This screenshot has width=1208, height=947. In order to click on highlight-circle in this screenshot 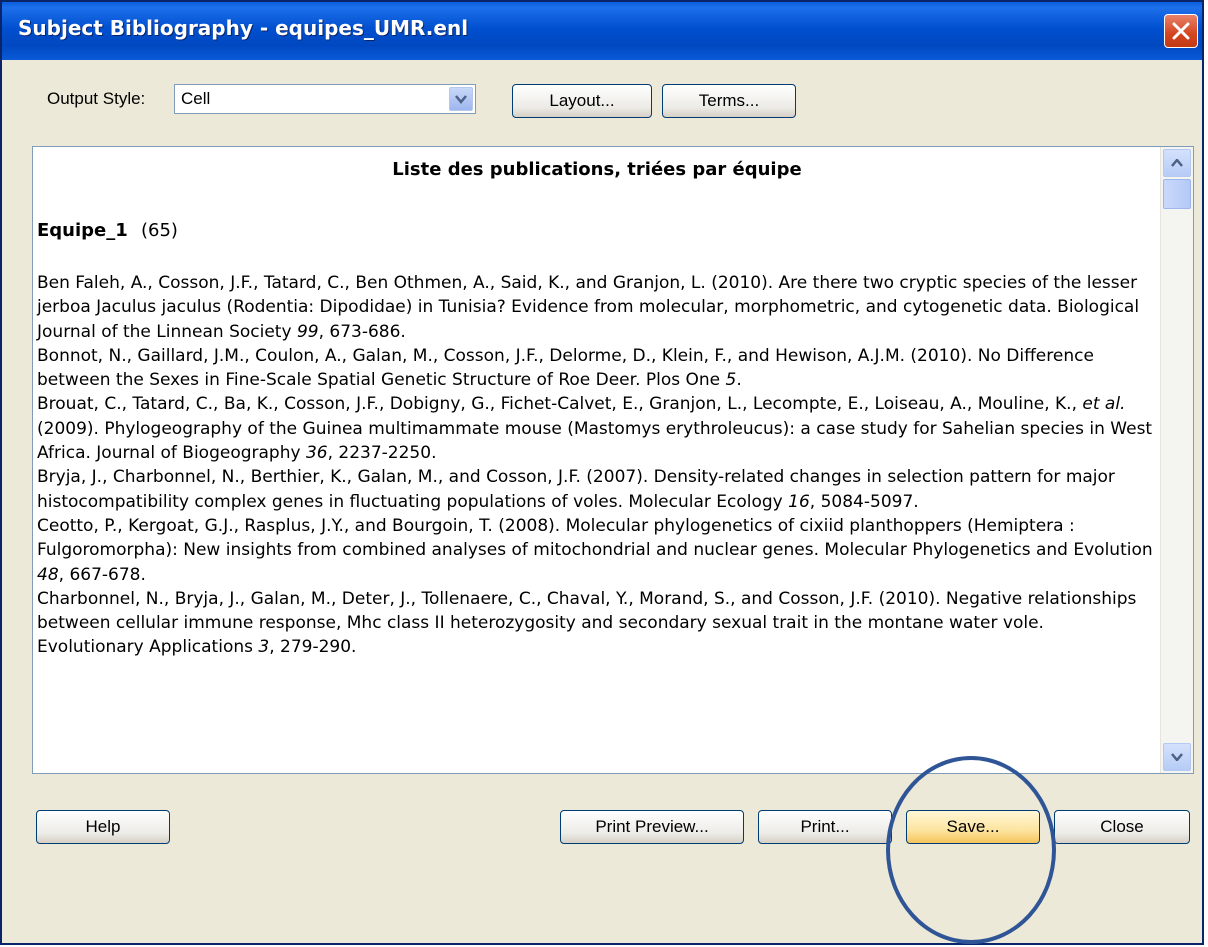, I will do `click(971, 850)`.